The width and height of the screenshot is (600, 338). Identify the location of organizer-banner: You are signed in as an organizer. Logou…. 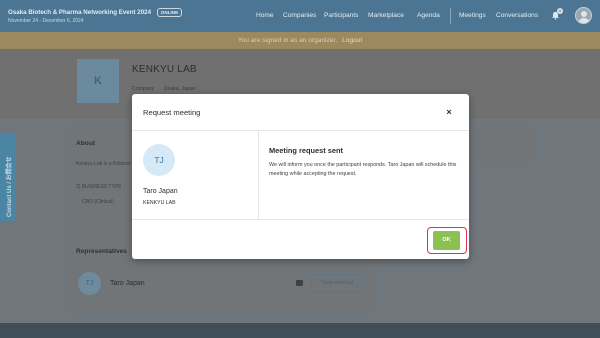
(300, 40).